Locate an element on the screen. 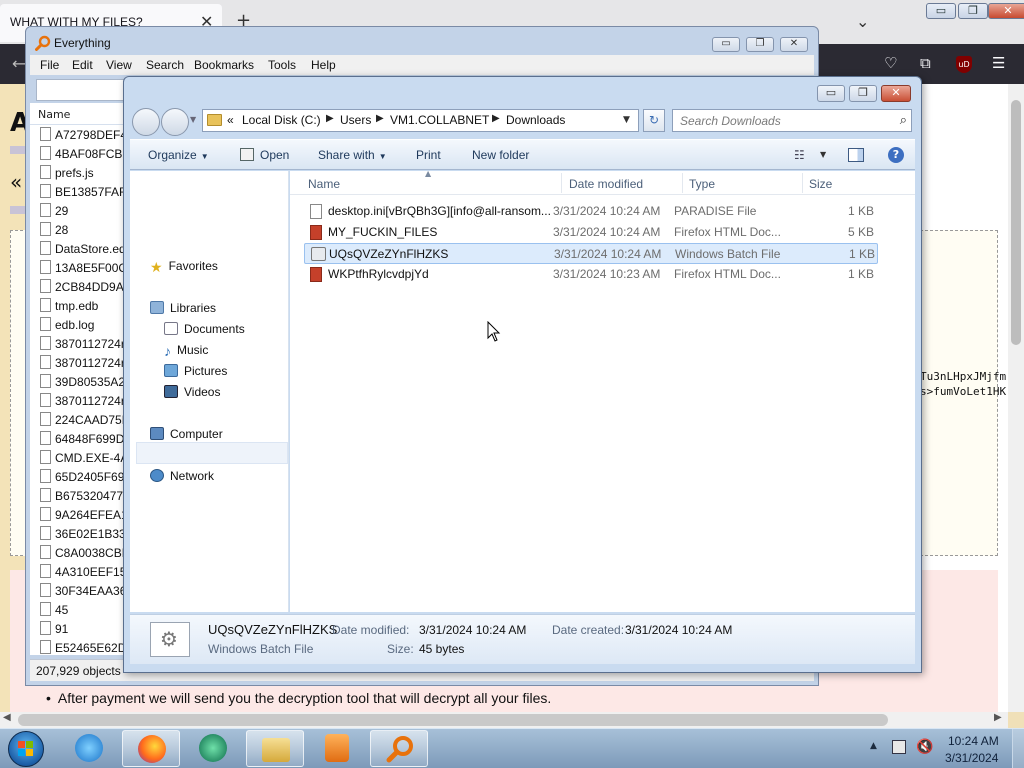  recent-pages-icon: ▼ is located at coordinates (193, 119).